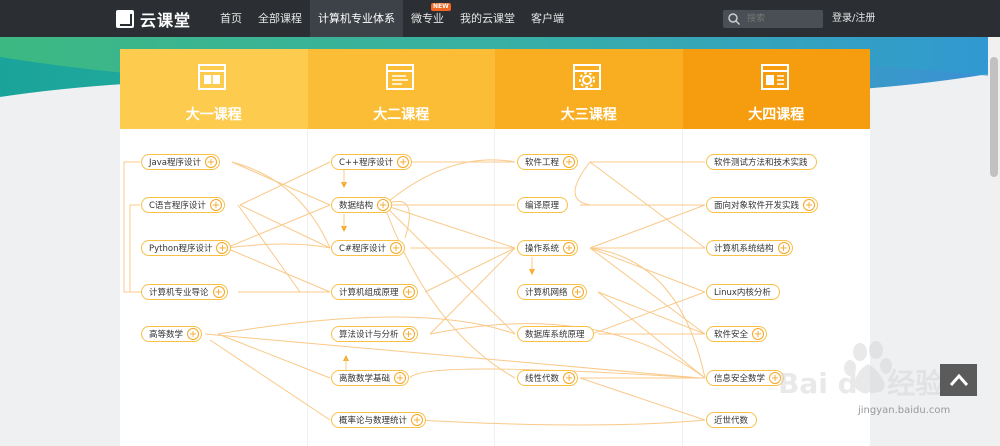  What do you see at coordinates (487, 18) in the screenshot?
I see `nav-my-classroom: 我的云课堂` at bounding box center [487, 18].